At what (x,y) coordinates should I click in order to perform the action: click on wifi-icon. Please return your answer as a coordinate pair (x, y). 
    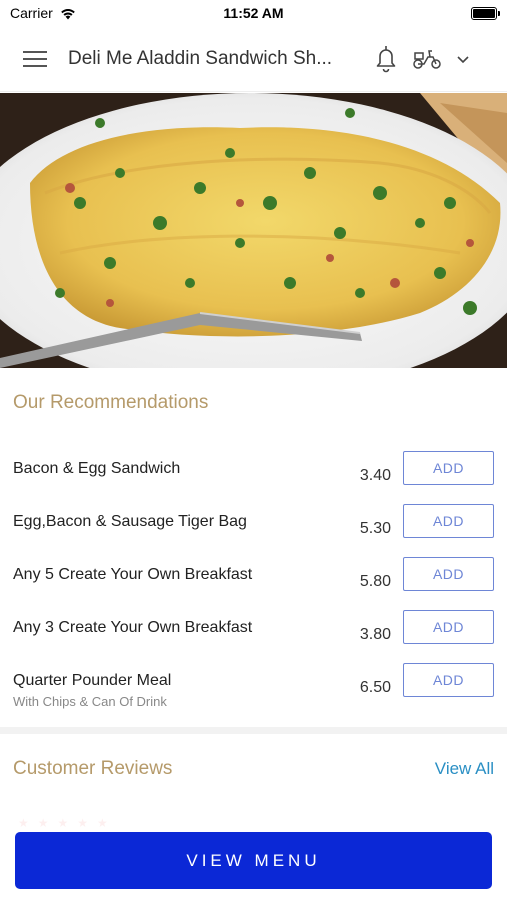
    Looking at the image, I should click on (67, 13).